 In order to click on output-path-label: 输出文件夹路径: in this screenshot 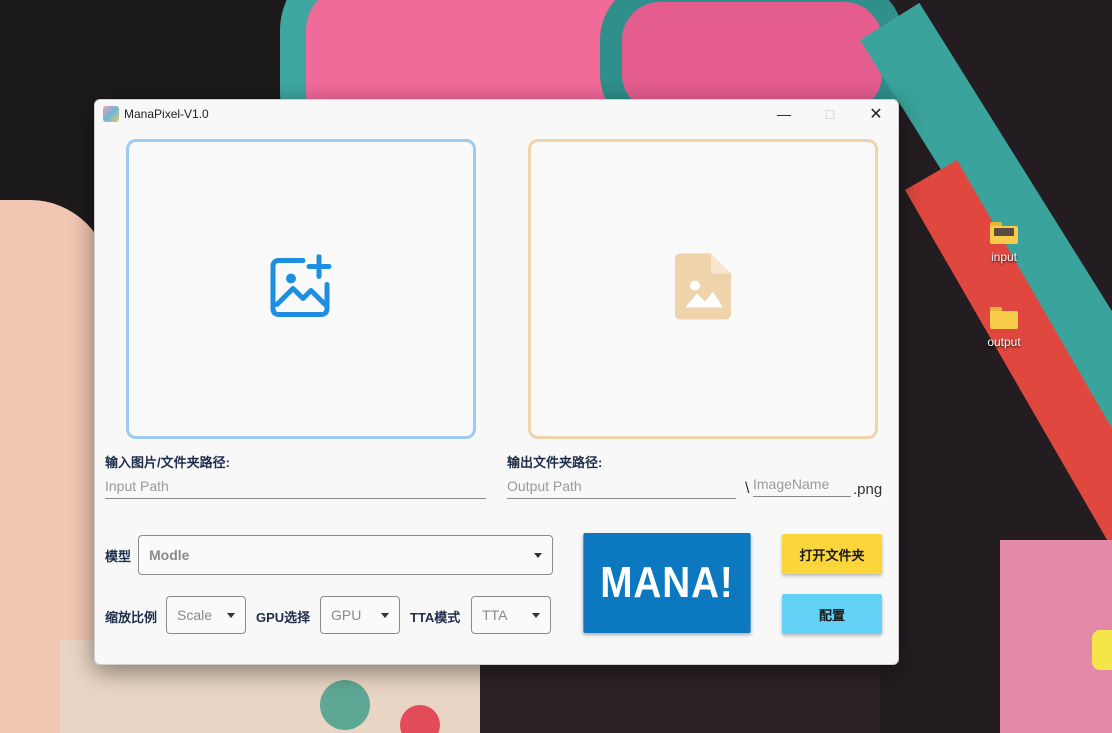, I will do `click(555, 462)`.